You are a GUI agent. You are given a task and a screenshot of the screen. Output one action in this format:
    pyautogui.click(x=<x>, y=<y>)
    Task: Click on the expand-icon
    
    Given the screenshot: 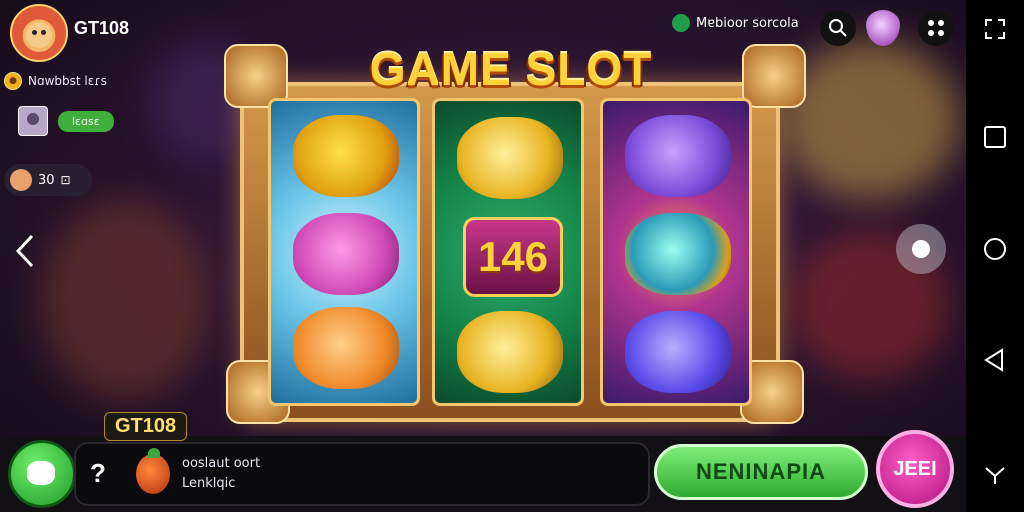 What is the action you would take?
    pyautogui.click(x=995, y=29)
    